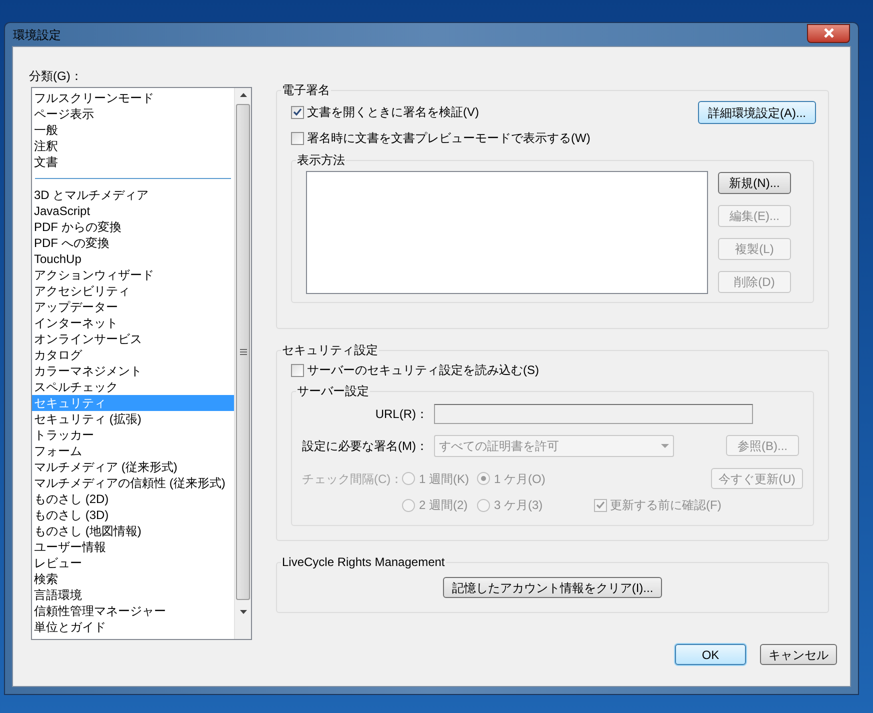  Describe the element at coordinates (133, 563) in the screenshot. I see `category-item: レビュー` at that location.